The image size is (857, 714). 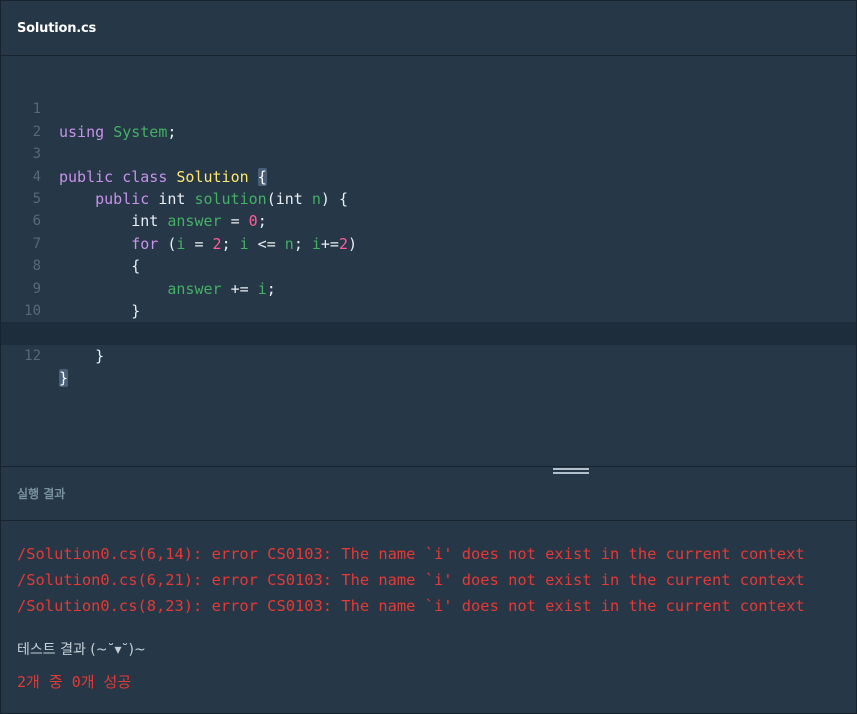 I want to click on editor-tab-bar: Solution.cs, so click(x=428, y=28).